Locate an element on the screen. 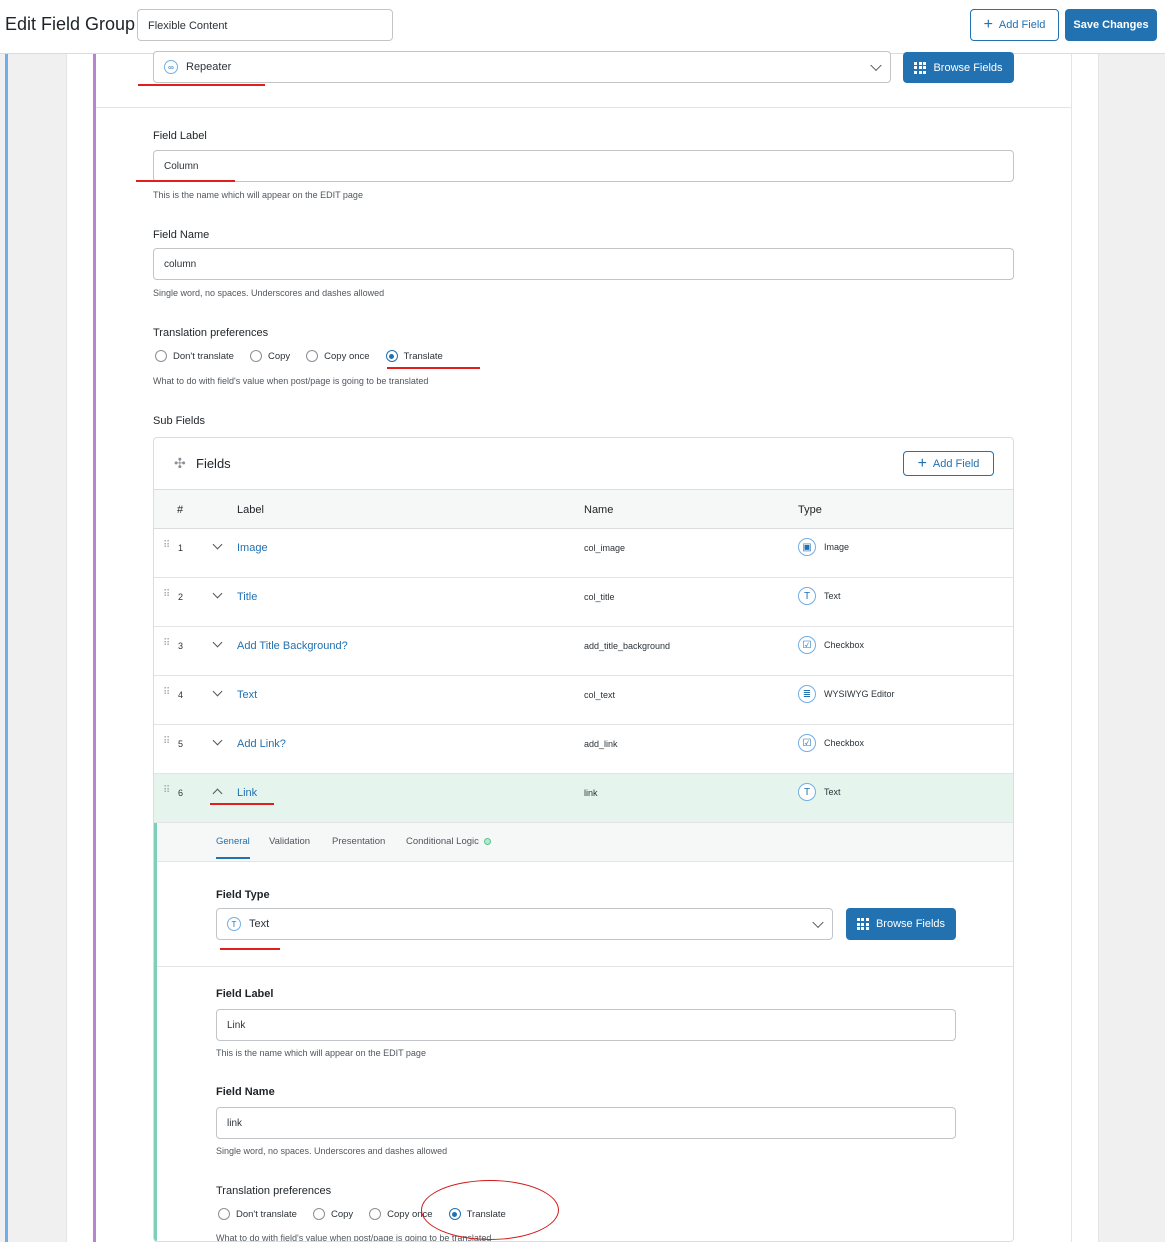 This screenshot has height=1242, width=1165. puzzle-icon: ✣ is located at coordinates (180, 463).